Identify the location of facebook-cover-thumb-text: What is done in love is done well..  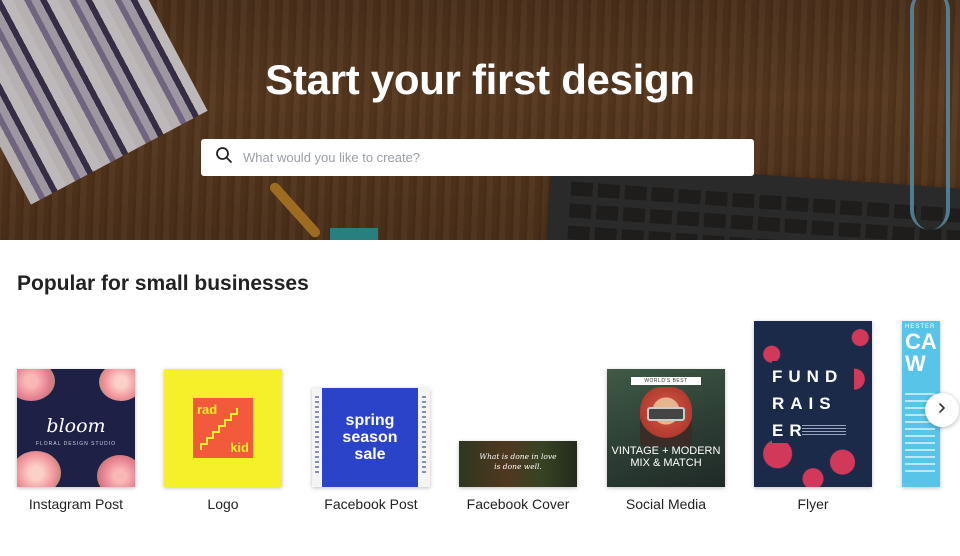
(518, 461).